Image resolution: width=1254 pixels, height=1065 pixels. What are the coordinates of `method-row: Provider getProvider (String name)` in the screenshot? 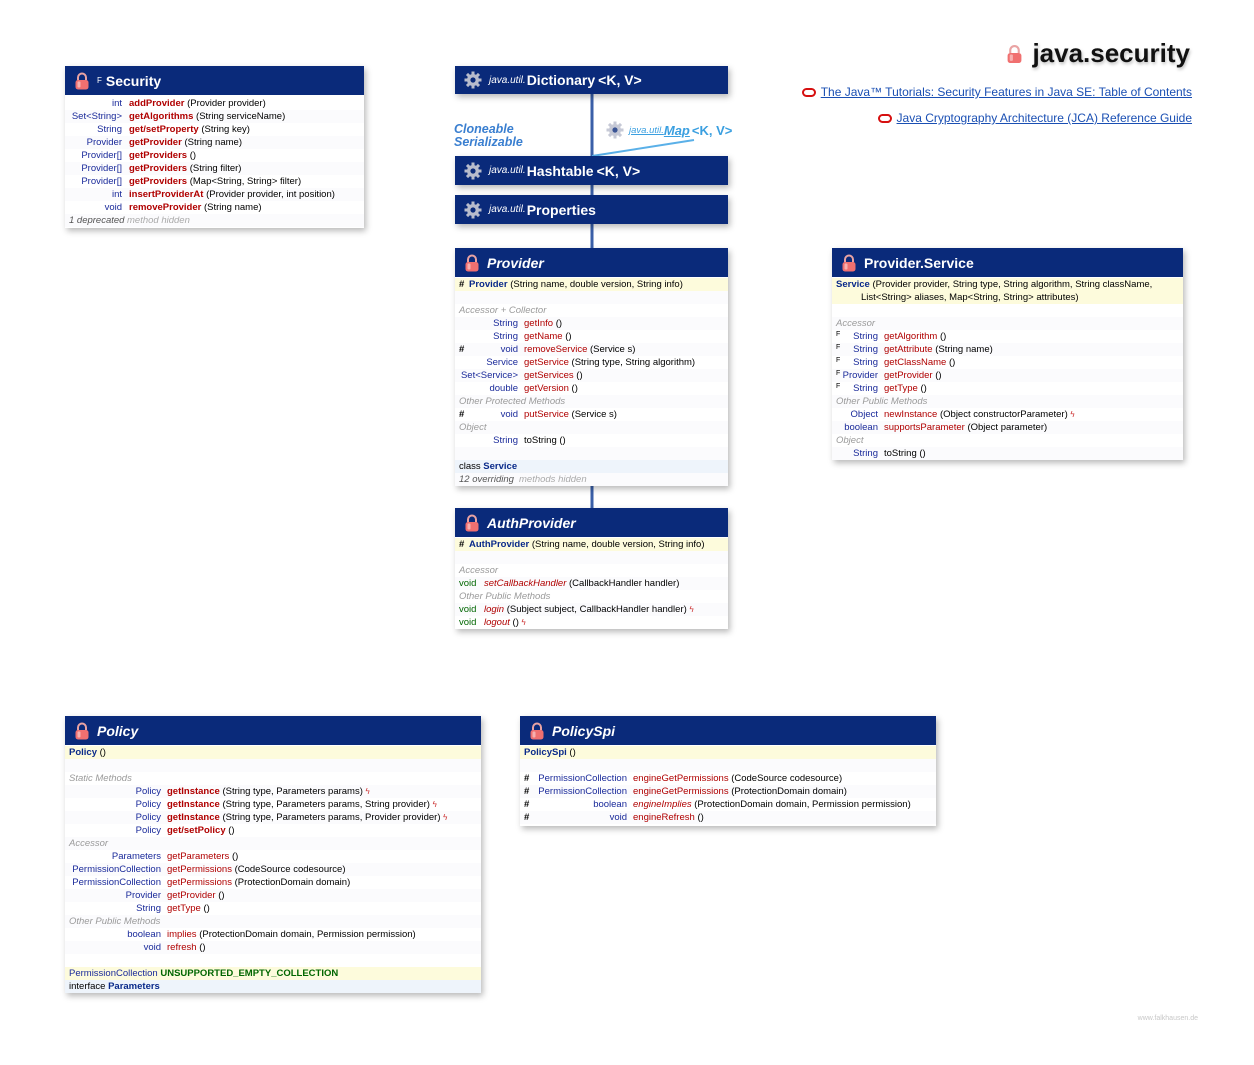 It's located at (214, 142).